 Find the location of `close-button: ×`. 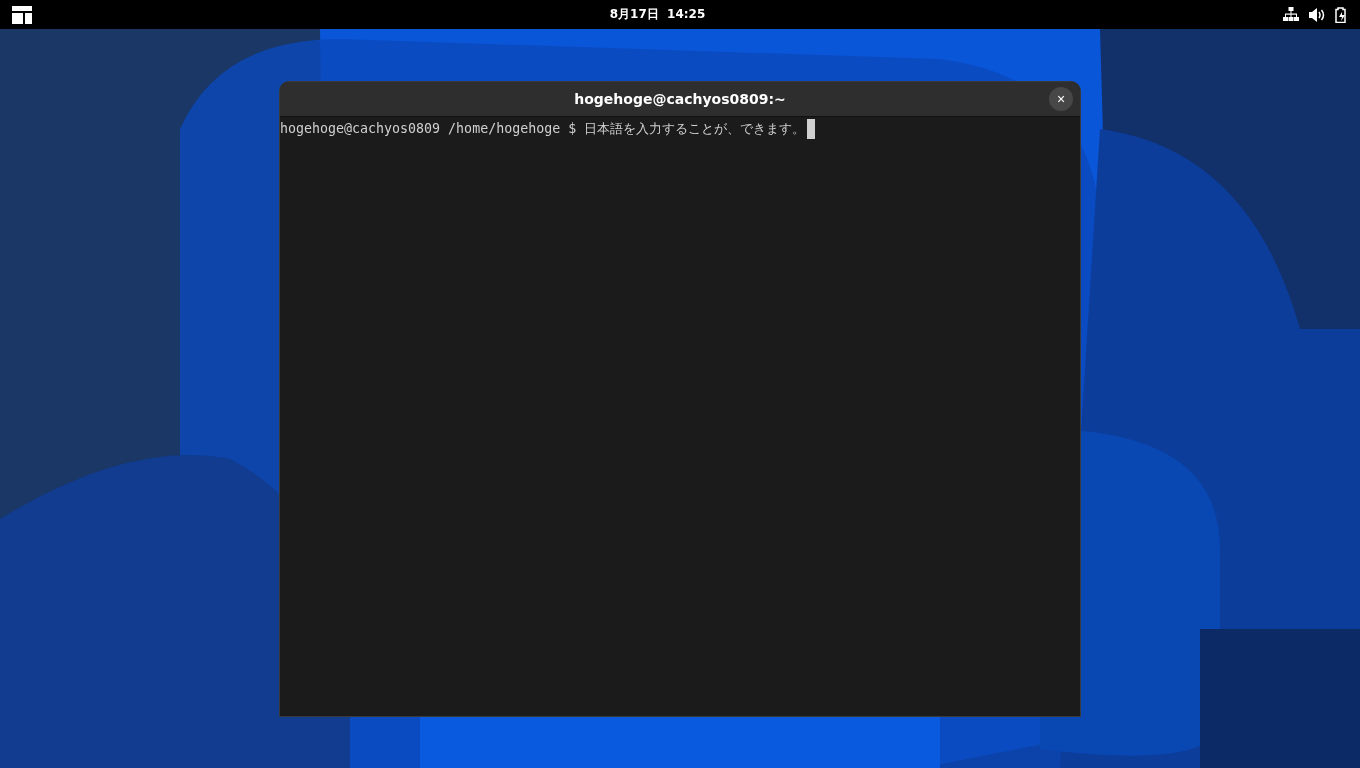

close-button: × is located at coordinates (1061, 99).